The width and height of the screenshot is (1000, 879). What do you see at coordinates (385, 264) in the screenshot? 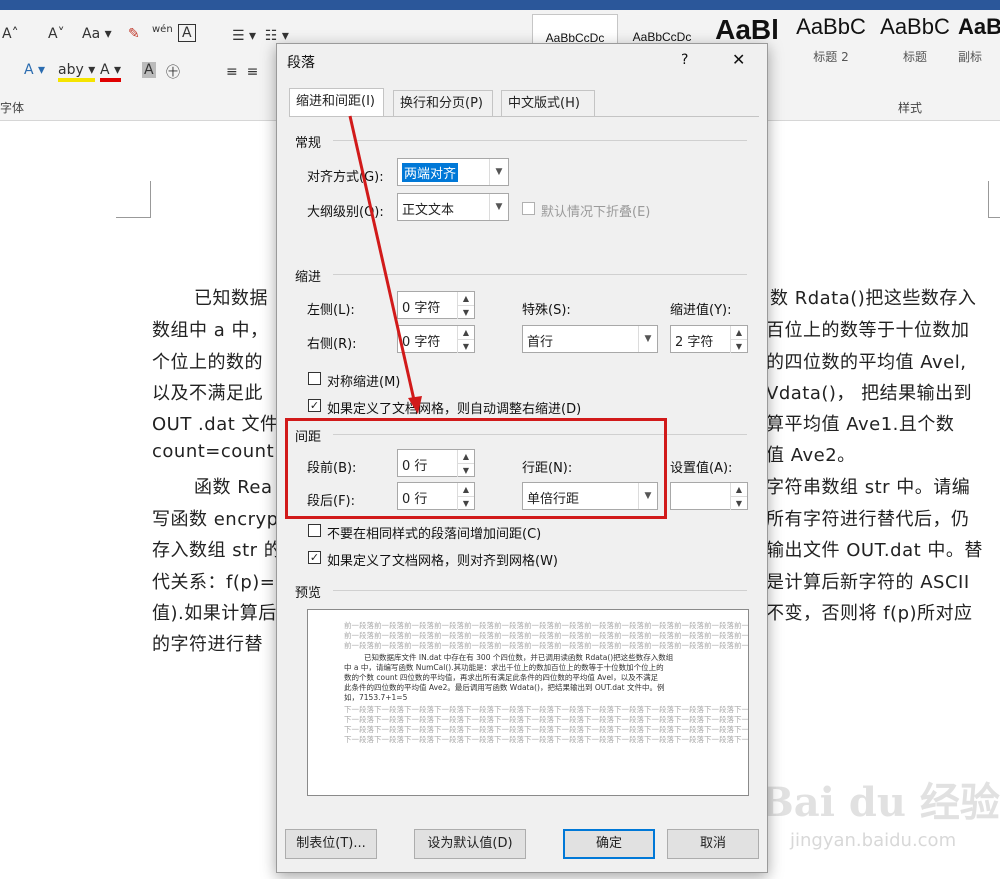
I see `annotation-arrow-icon` at bounding box center [385, 264].